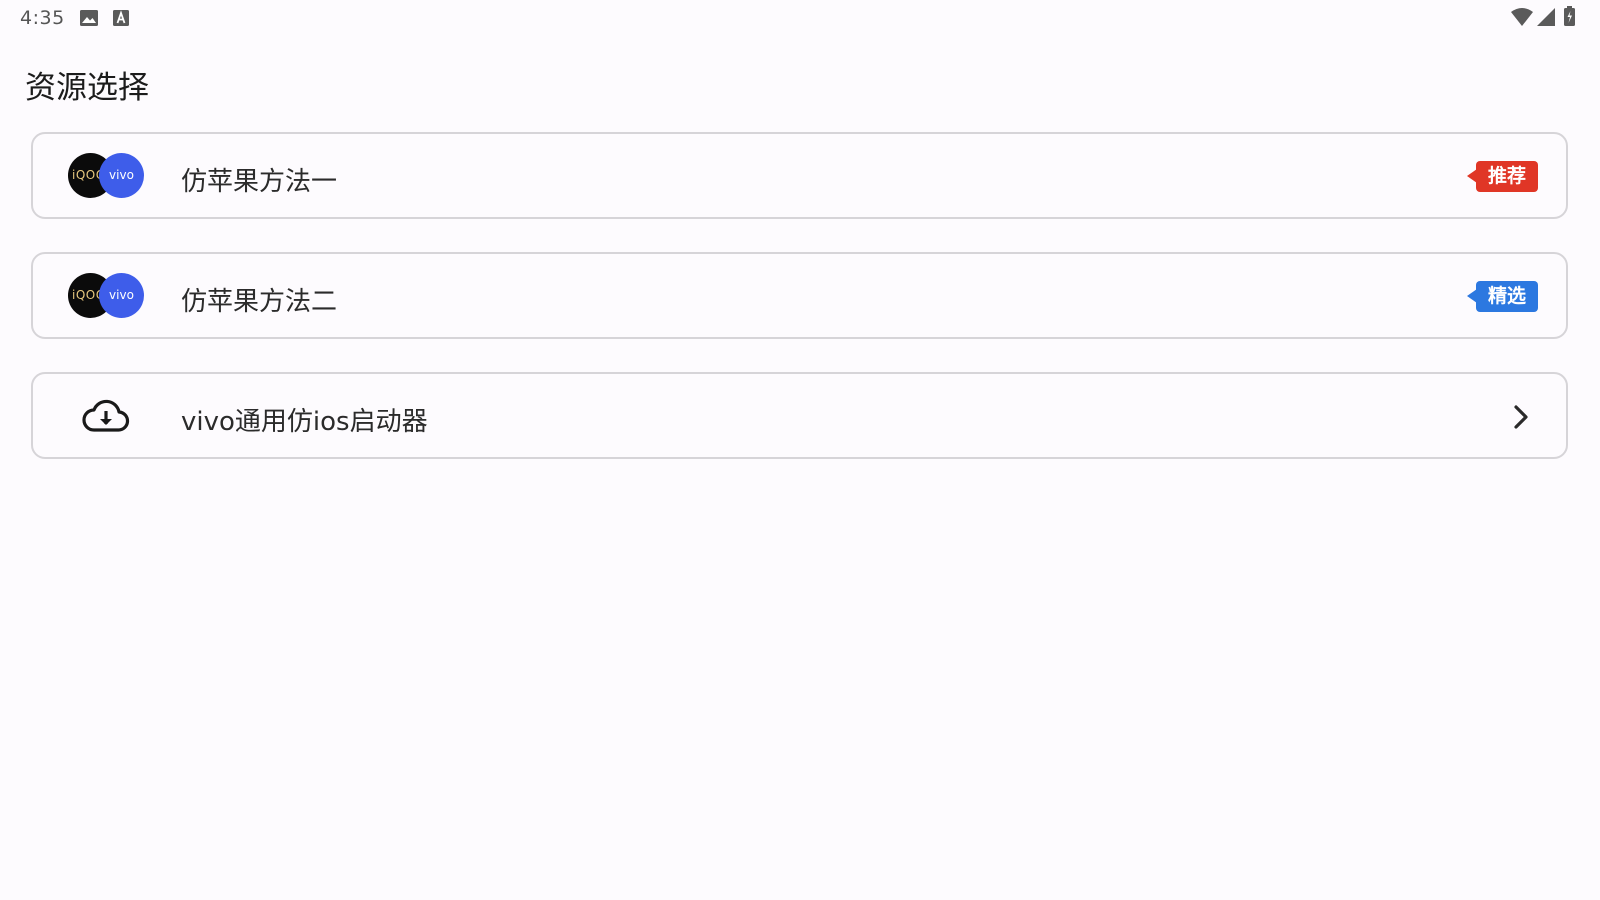 This screenshot has height=900, width=1600. What do you see at coordinates (1522, 17) in the screenshot?
I see `wifi-icon` at bounding box center [1522, 17].